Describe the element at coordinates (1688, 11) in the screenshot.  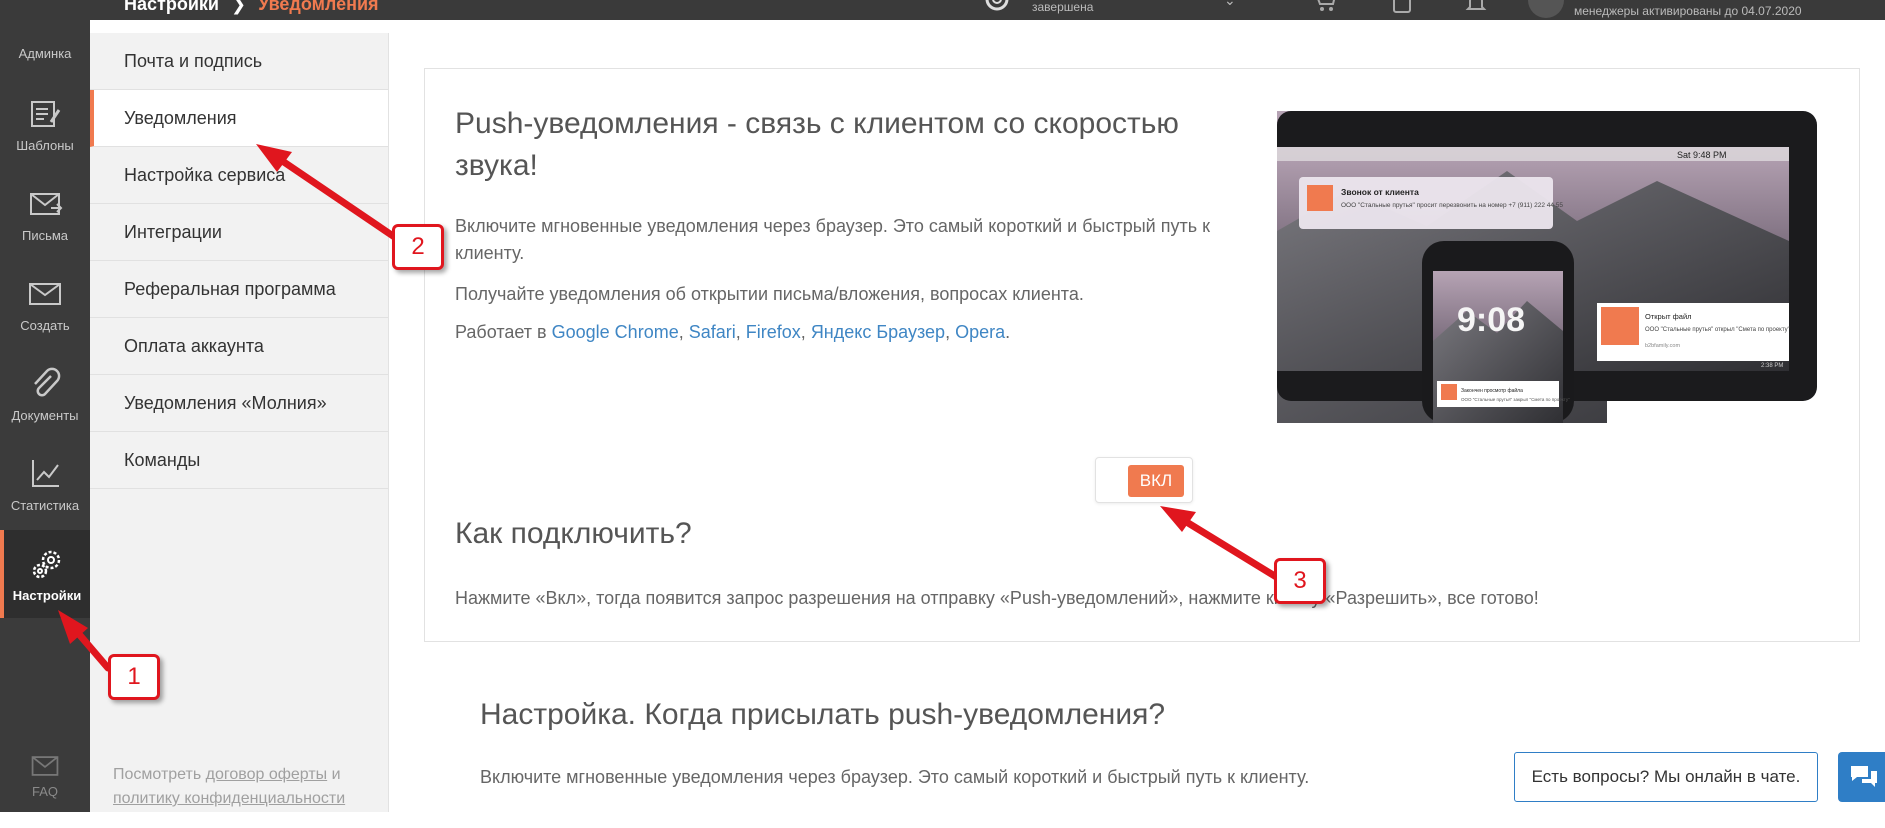
I see `account-status: менеджеры активированы до 04.07.2020` at that location.